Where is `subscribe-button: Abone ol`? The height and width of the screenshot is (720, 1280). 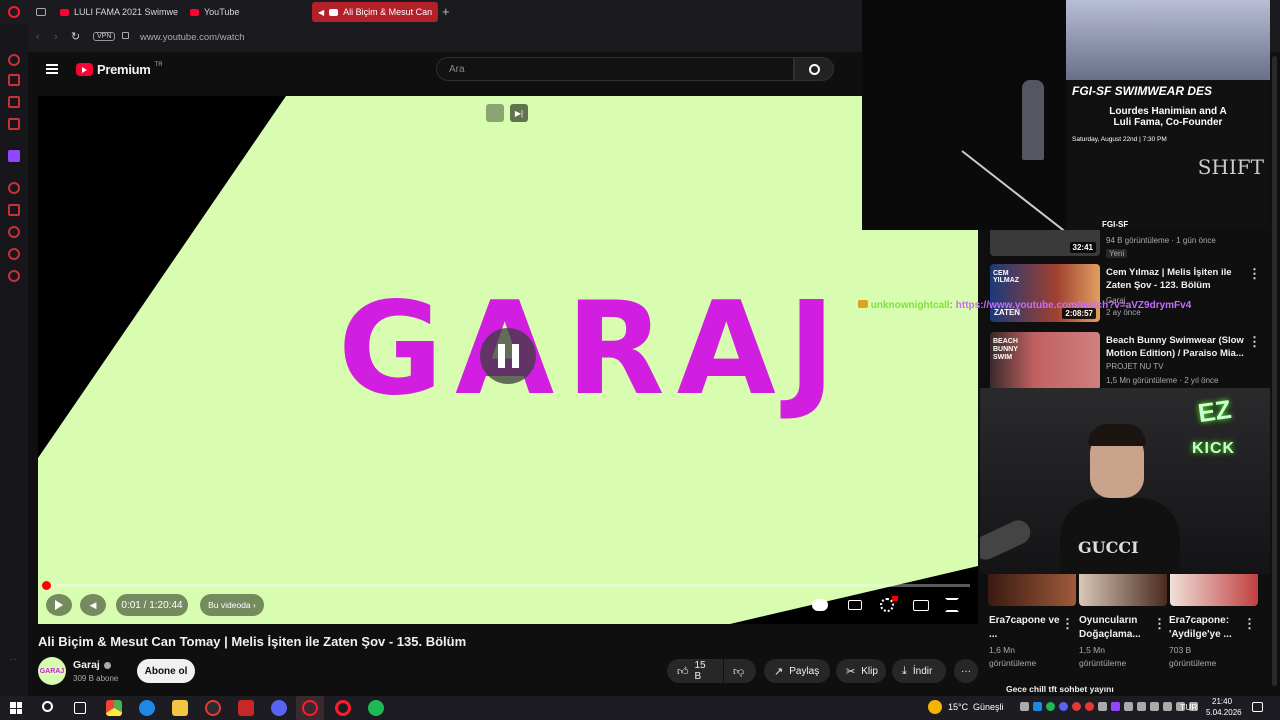
subscribe-button: Abone ol is located at coordinates (166, 671).